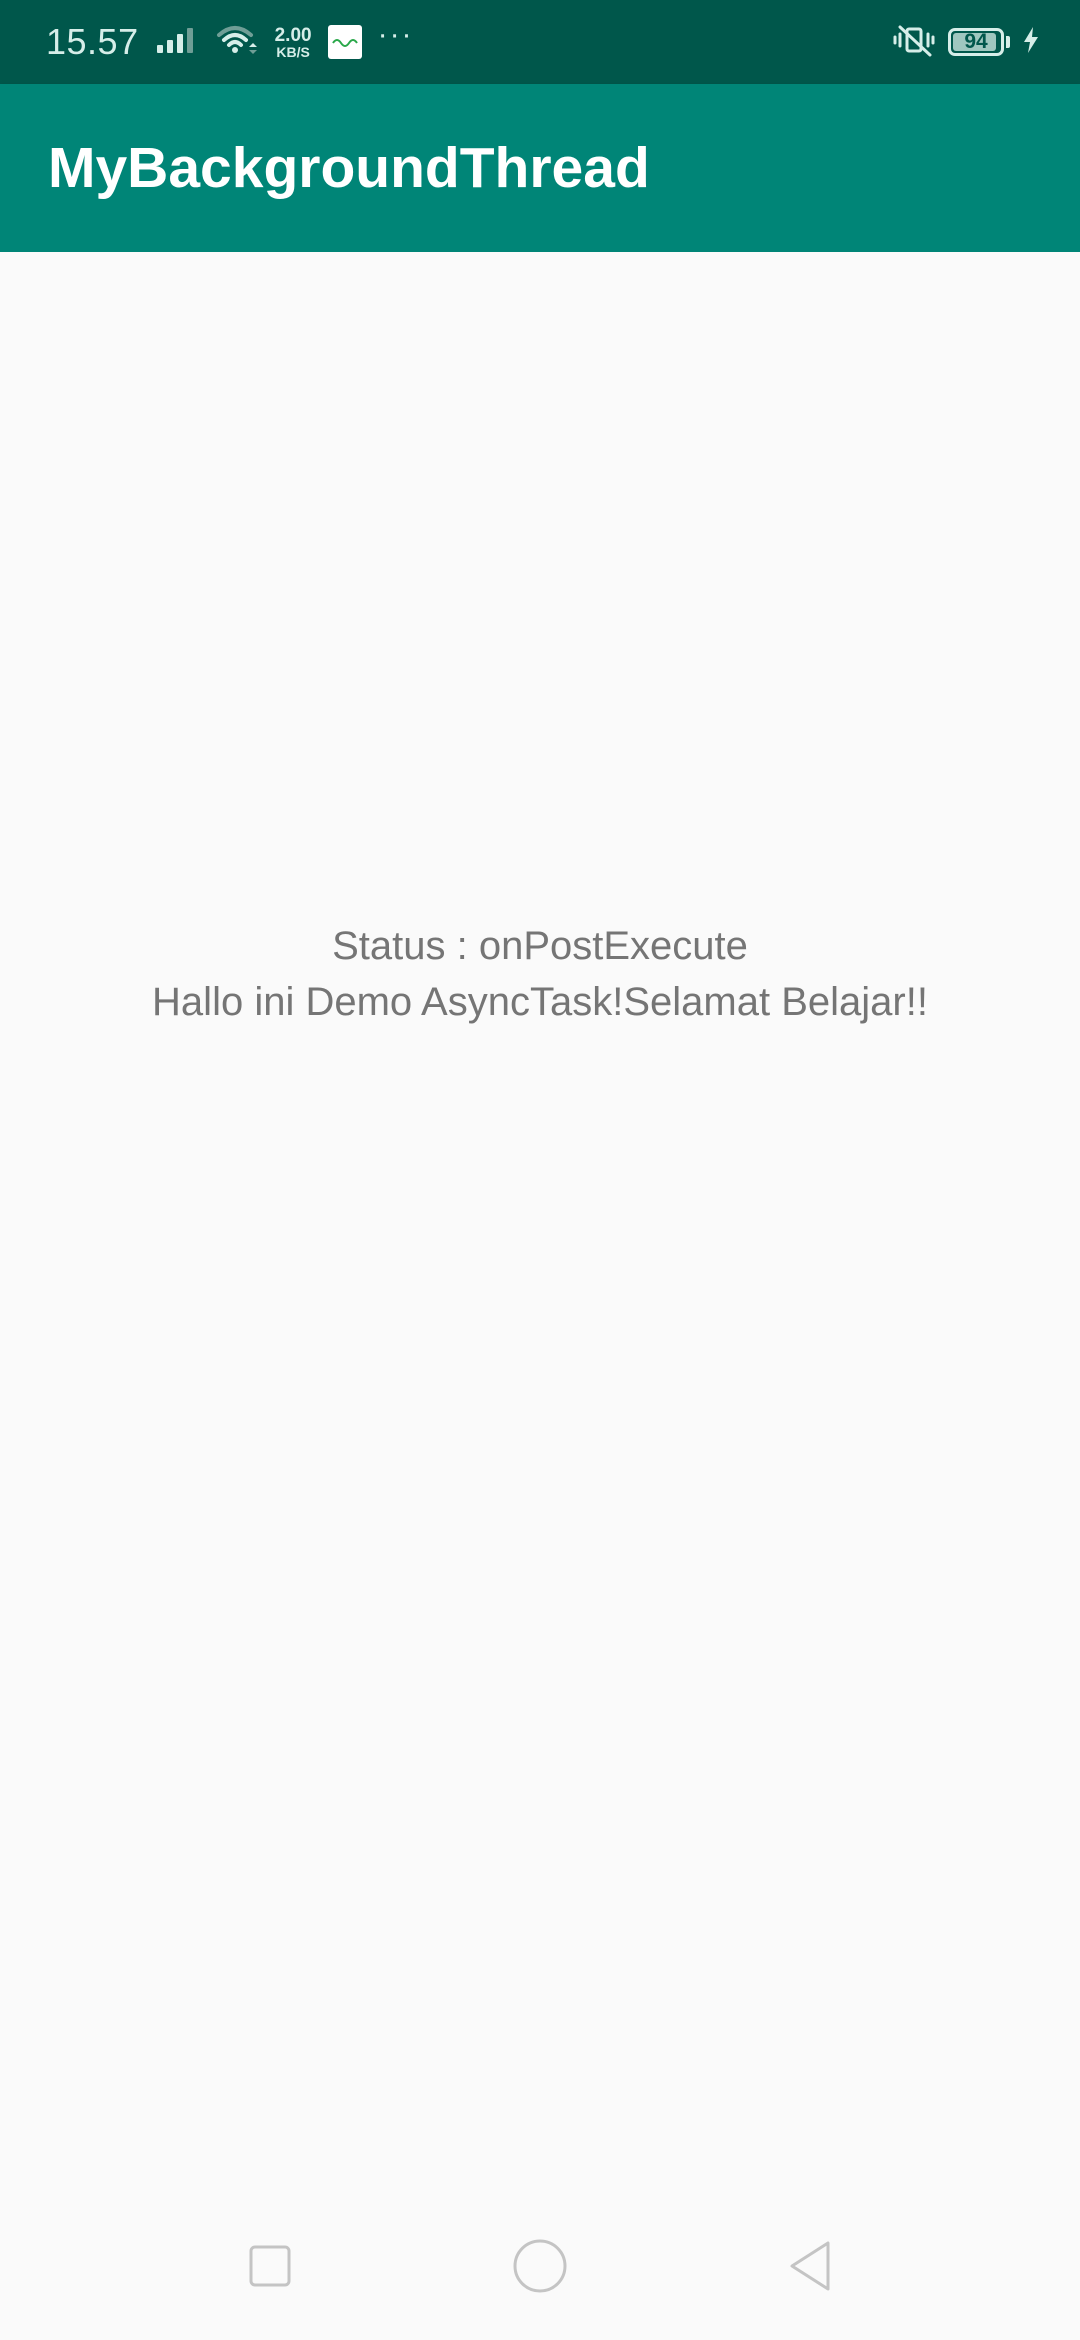  I want to click on page-title: MyBackgroundThread, so click(349, 168).